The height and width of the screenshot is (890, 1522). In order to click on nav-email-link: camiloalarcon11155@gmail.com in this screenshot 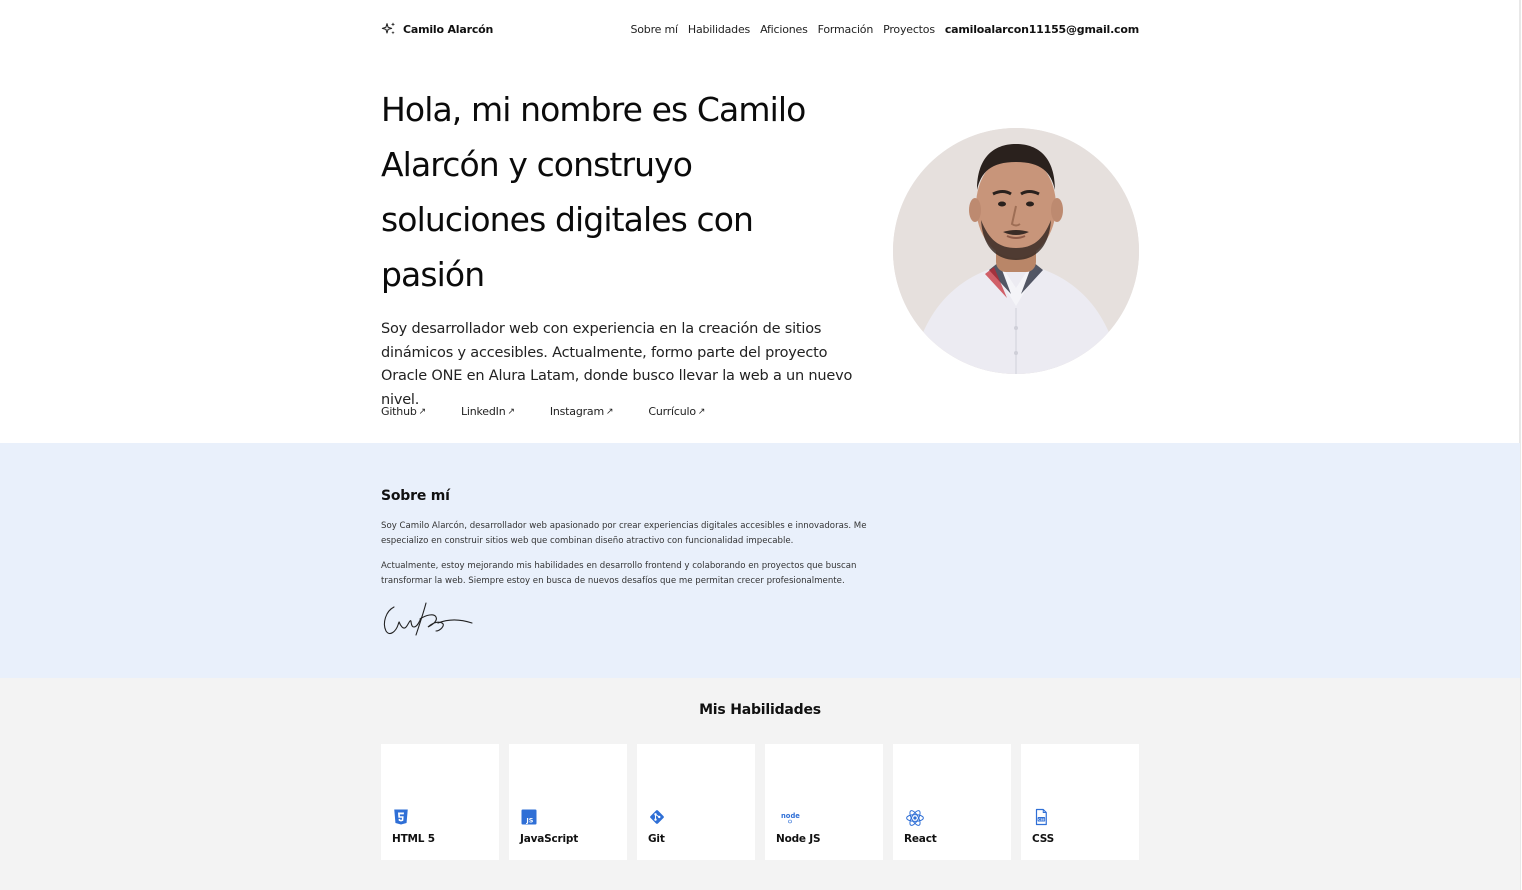, I will do `click(1042, 29)`.